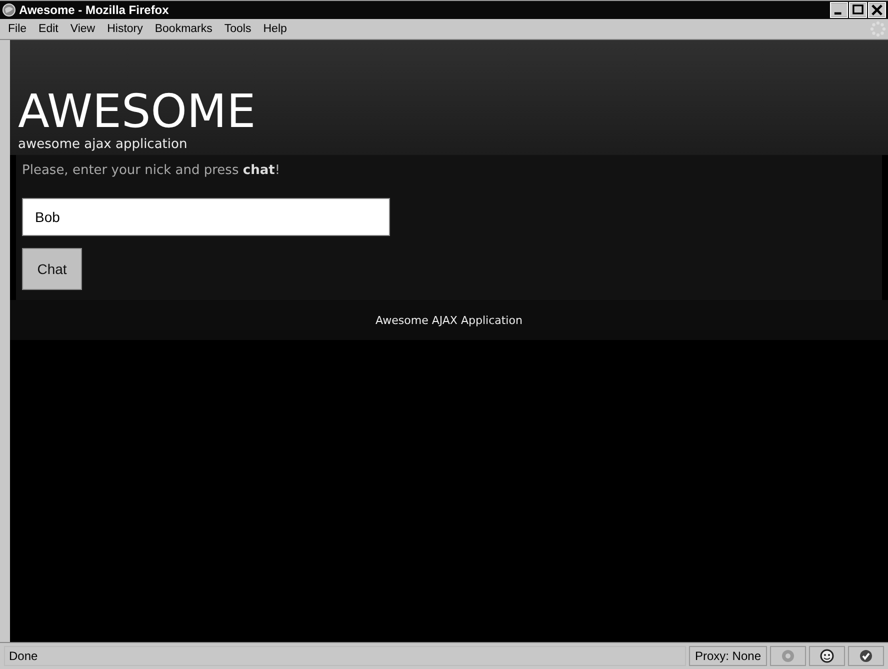  Describe the element at coordinates (48, 29) in the screenshot. I see `menu-item: Edit` at that location.